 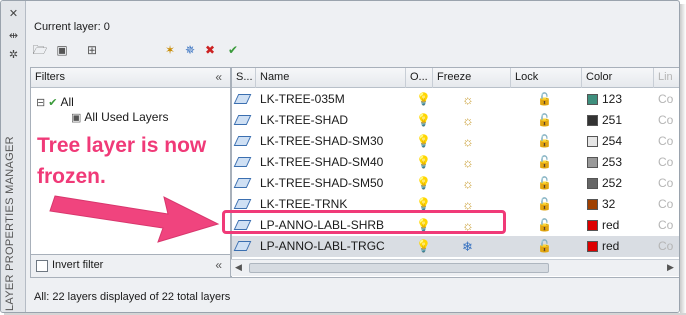 I want to click on scroll-right-icon: ▶, so click(x=670, y=267).